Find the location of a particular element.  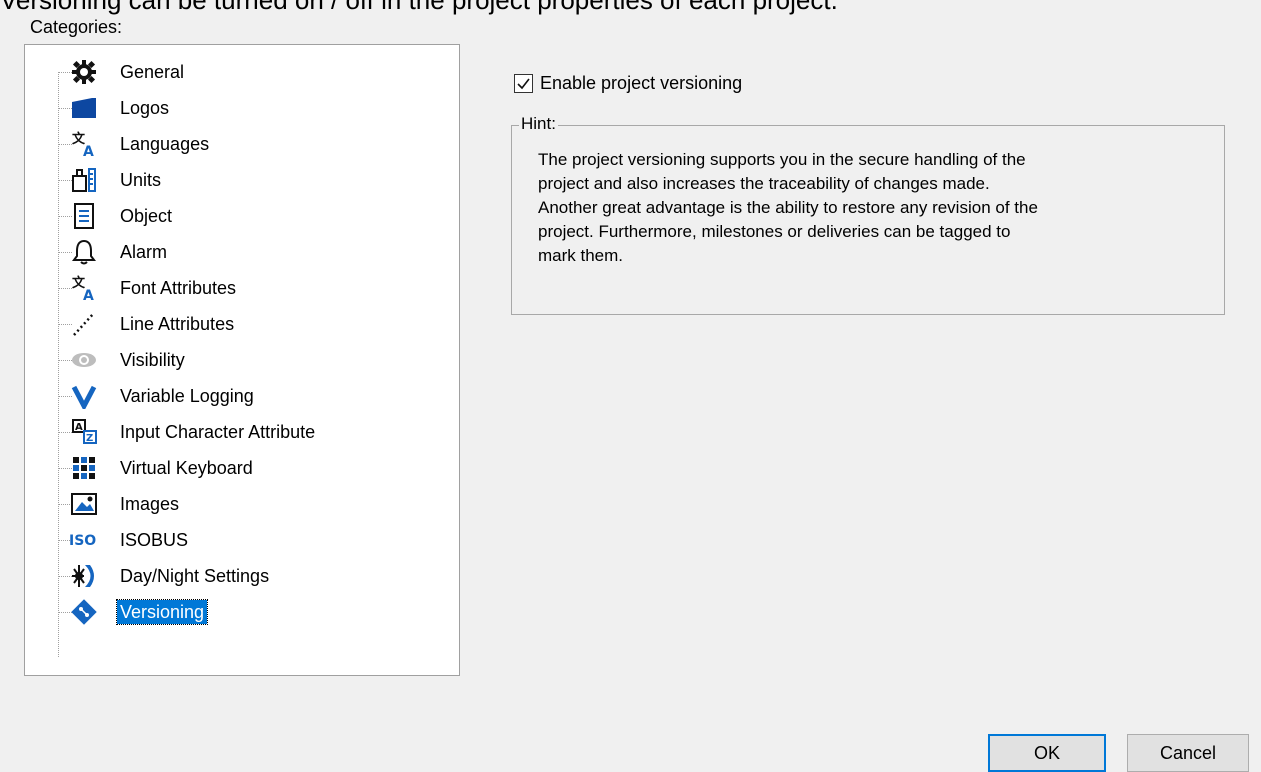

dotted-line-icon is located at coordinates (84, 324).